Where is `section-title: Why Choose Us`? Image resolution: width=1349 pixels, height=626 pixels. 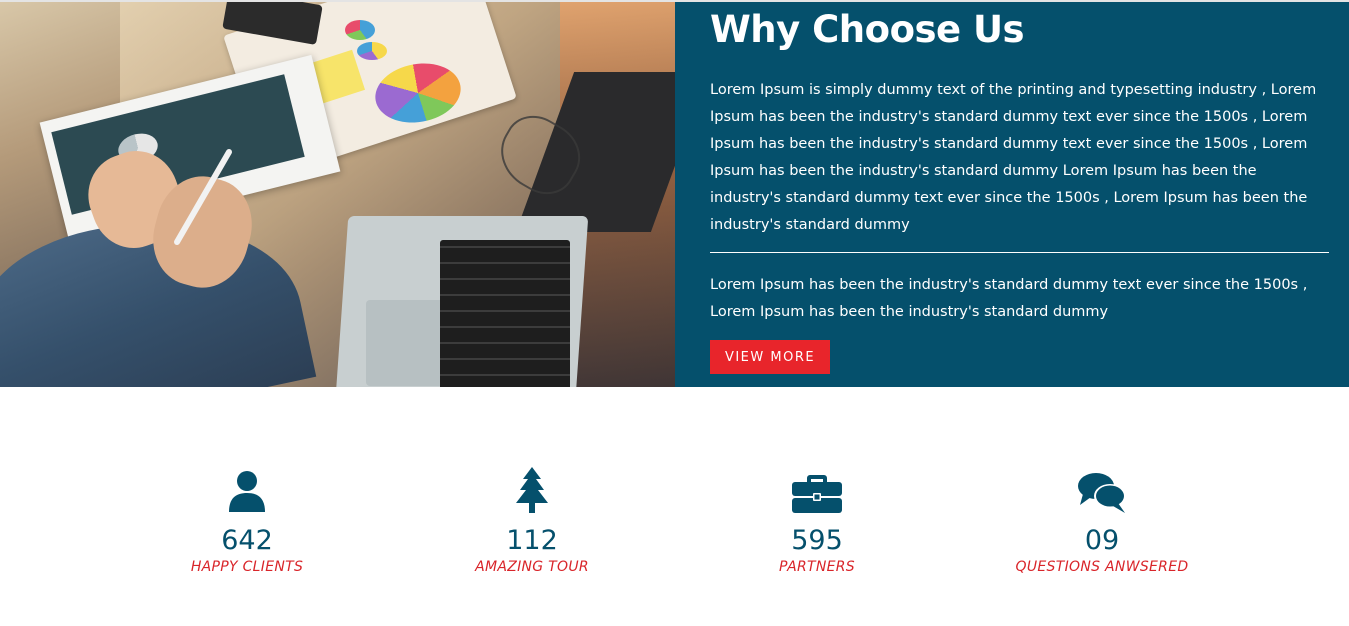
section-title: Why Choose Us is located at coordinates (867, 29).